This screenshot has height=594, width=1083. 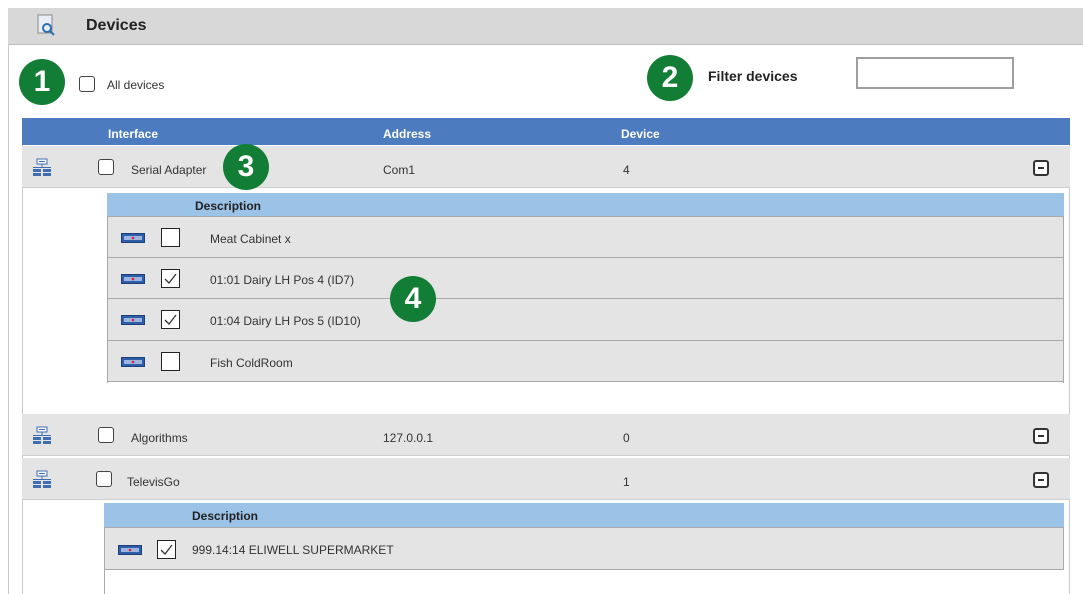 I want to click on callout-badge-3: 3, so click(x=246, y=167).